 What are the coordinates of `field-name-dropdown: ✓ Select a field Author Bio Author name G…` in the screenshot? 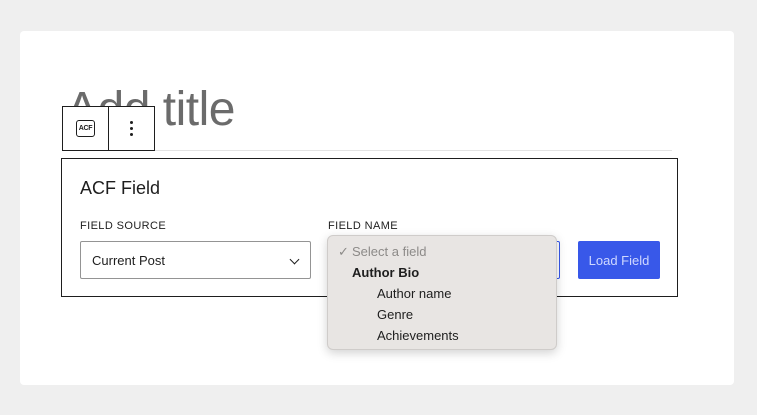 It's located at (442, 292).